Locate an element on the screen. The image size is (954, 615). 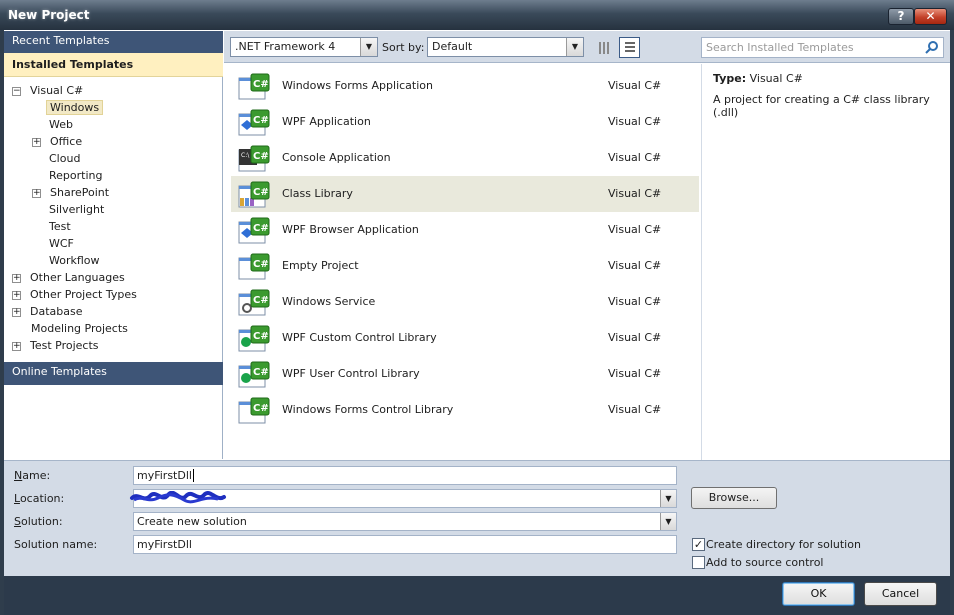
tree-item: + SharePoint is located at coordinates (72, 193).